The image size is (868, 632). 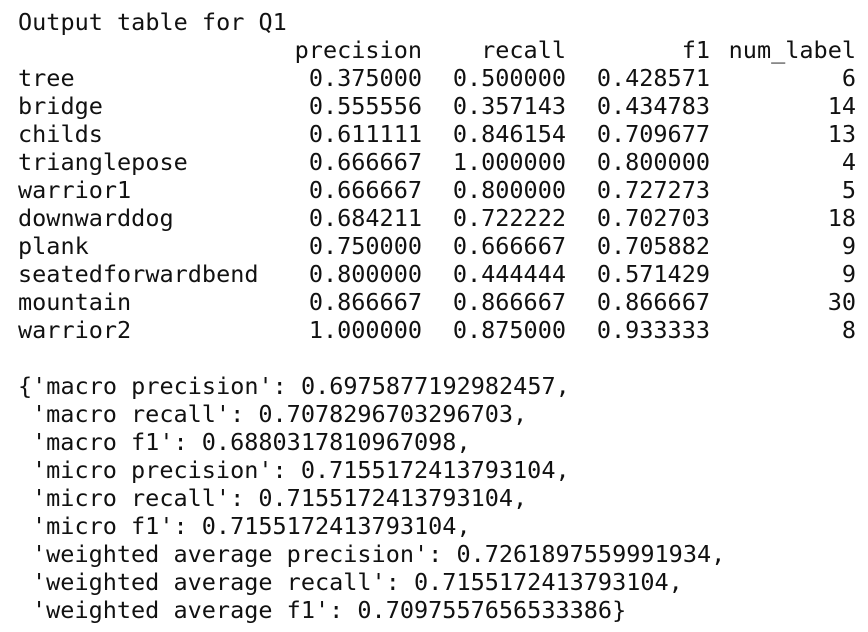 I want to click on table-row: tree 0.375000 0.500000 0.428571 6, so click(x=437, y=78).